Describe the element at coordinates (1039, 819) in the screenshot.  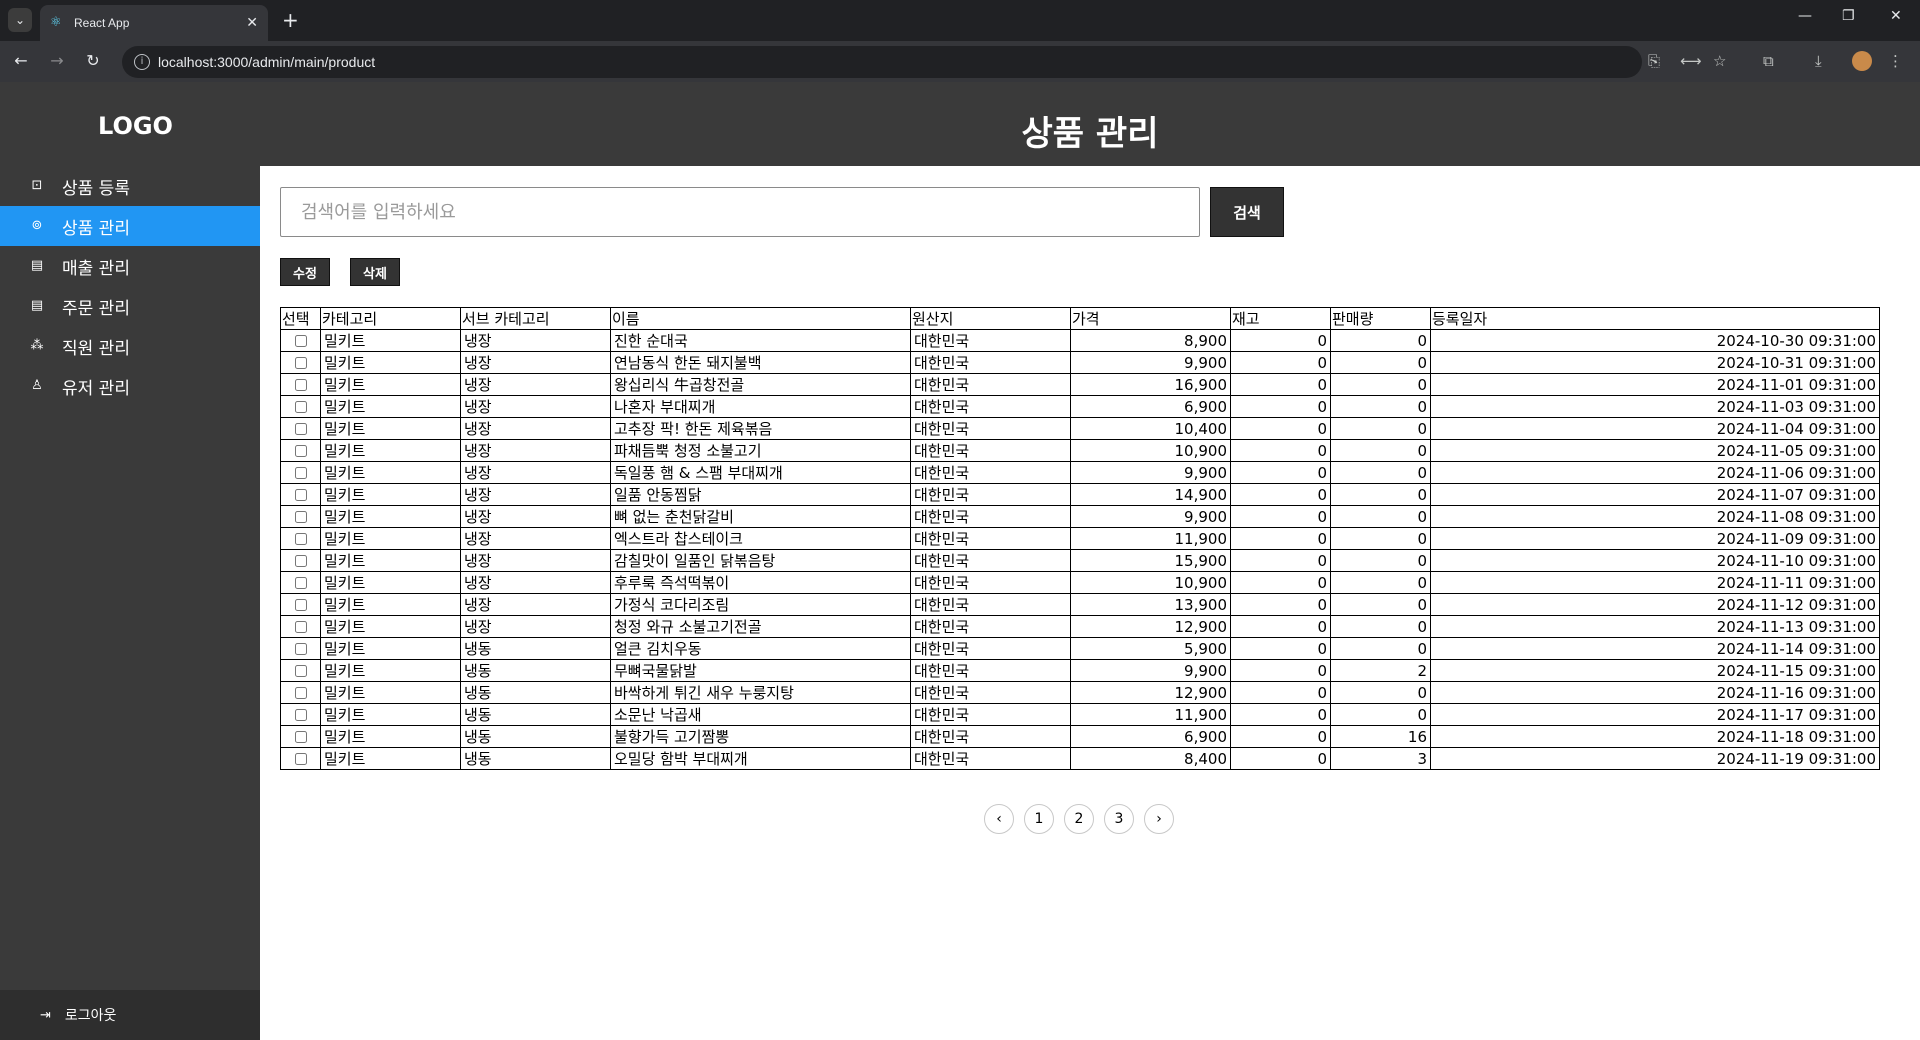
I see `page-button-1: 1` at that location.